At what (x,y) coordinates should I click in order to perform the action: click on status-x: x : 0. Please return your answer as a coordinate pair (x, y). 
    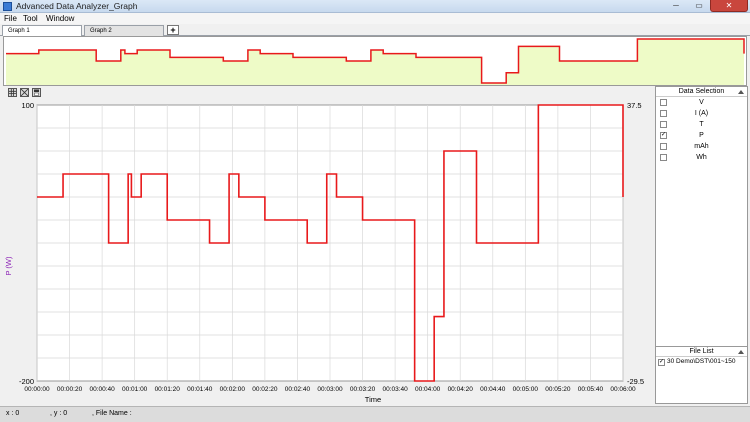
    Looking at the image, I should click on (13, 413).